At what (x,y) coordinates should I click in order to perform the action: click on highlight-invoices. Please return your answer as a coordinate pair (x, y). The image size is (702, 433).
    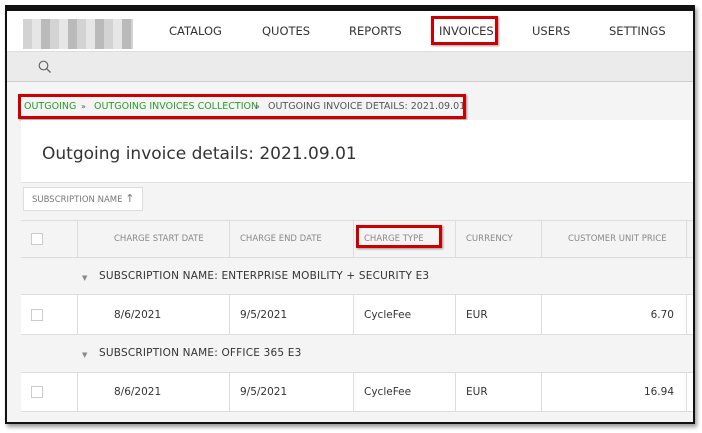
    Looking at the image, I should click on (464, 30).